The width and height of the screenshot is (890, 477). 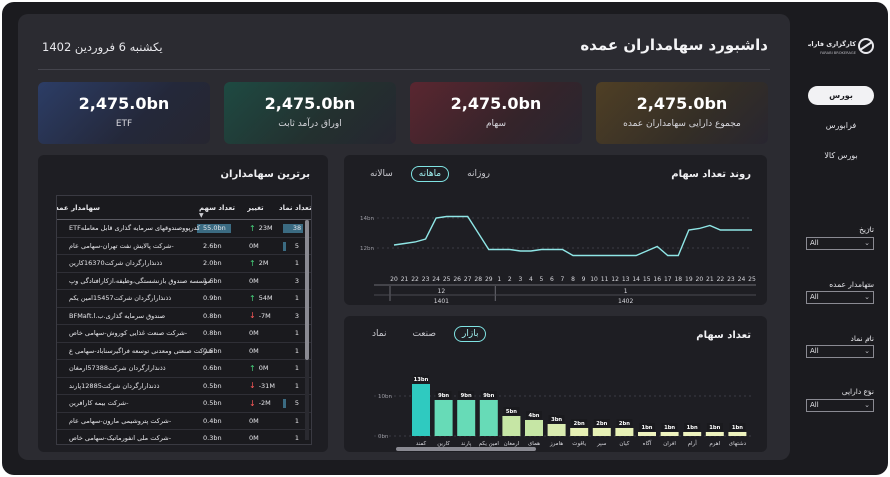 I want to click on x-year-label: 1402, so click(x=625, y=301).